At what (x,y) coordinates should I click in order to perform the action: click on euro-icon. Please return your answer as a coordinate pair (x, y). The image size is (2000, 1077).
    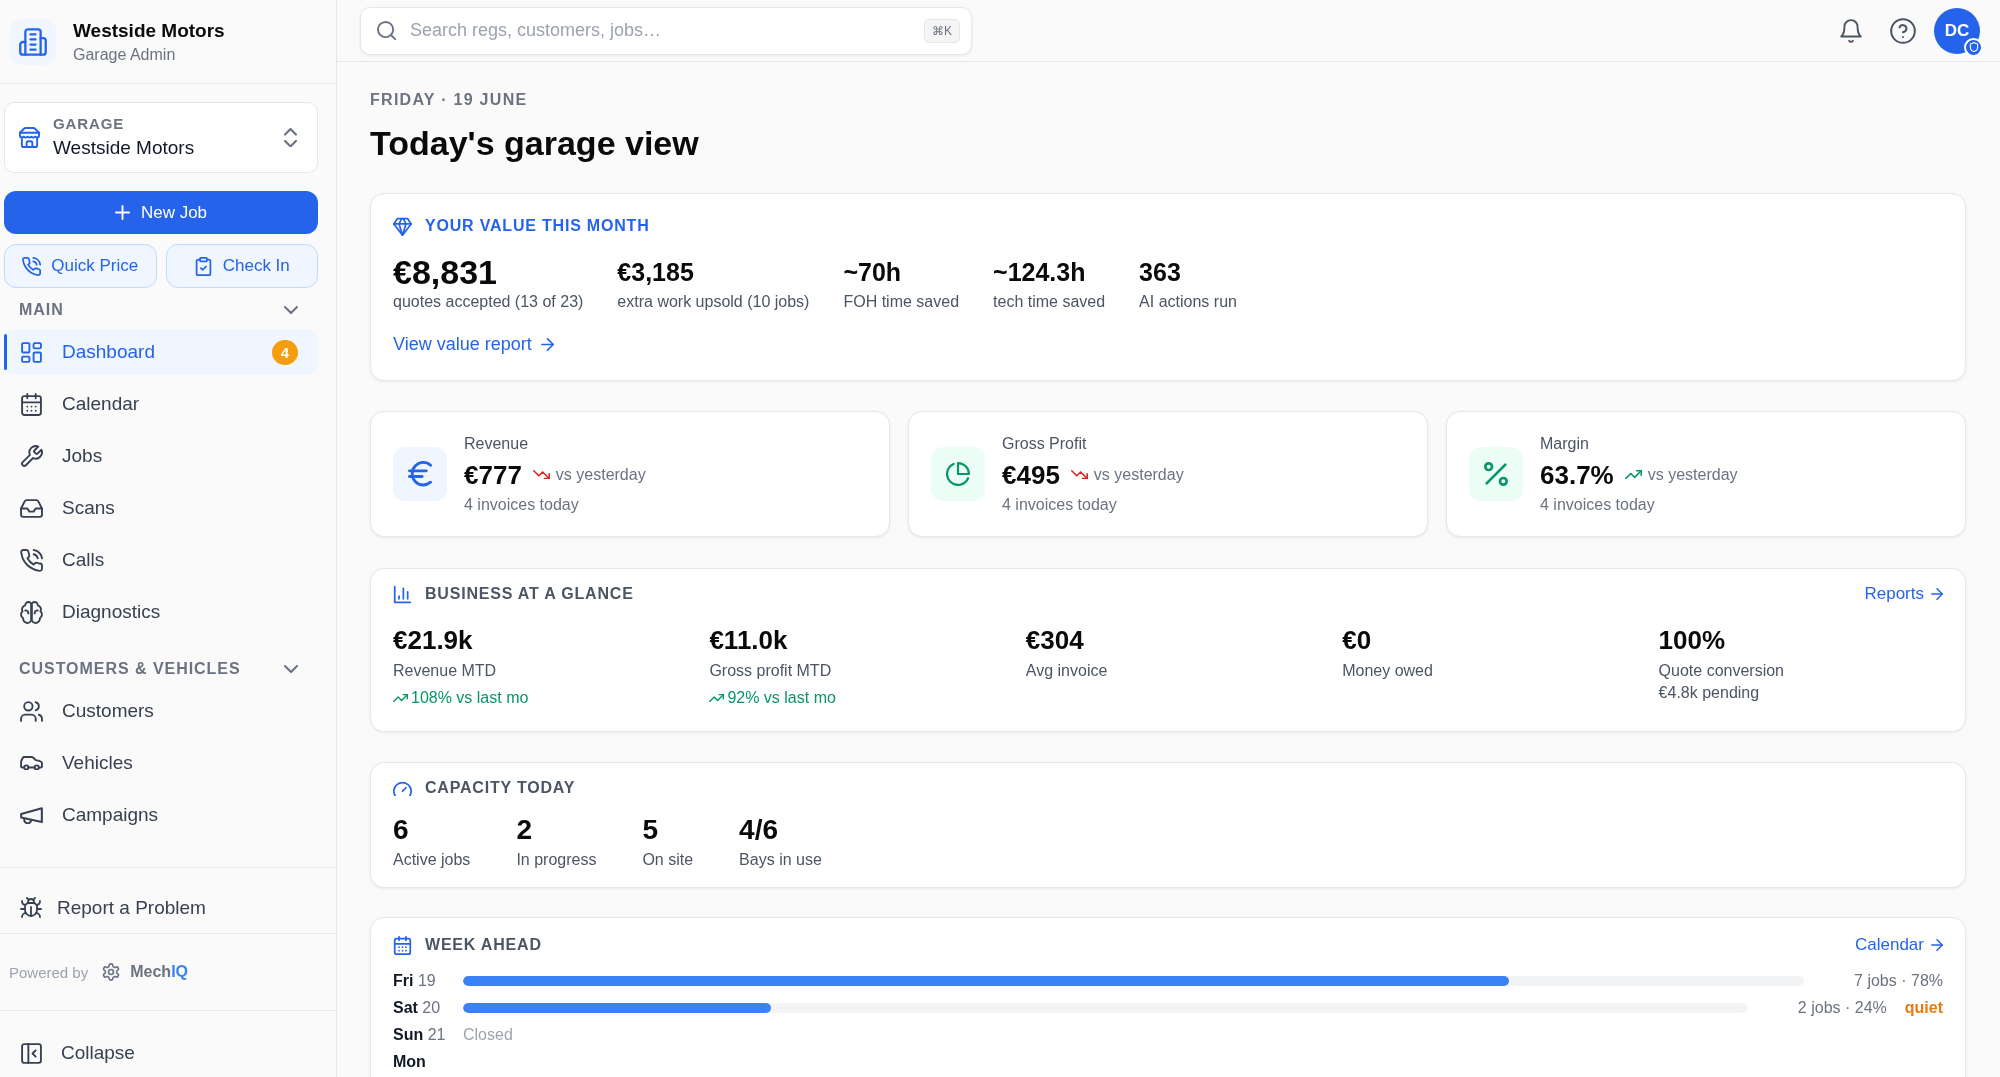
    Looking at the image, I should click on (420, 474).